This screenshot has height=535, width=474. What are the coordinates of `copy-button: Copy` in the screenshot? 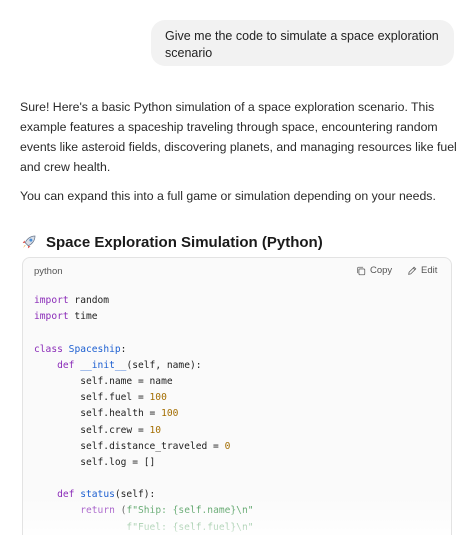 It's located at (374, 270).